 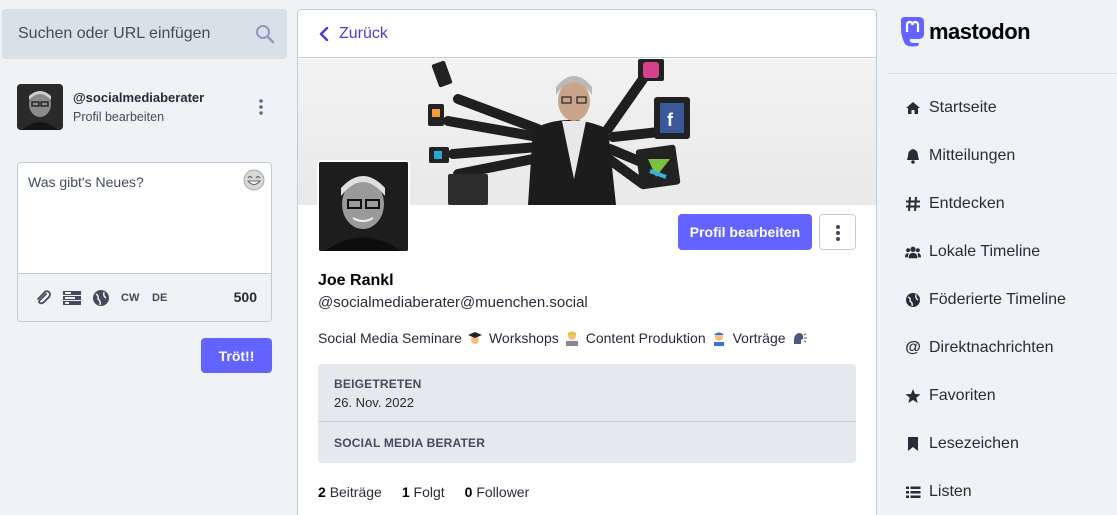 What do you see at coordinates (950, 491) in the screenshot?
I see `nav-label: Listen` at bounding box center [950, 491].